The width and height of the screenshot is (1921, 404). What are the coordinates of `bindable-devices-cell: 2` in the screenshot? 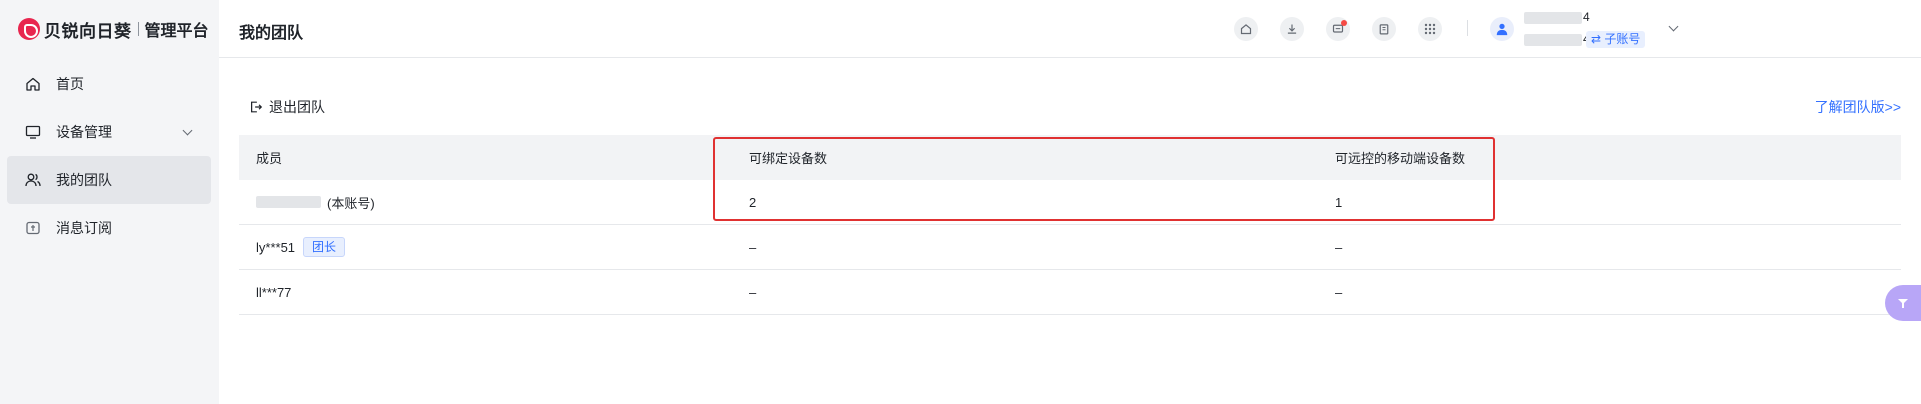 It's located at (753, 202).